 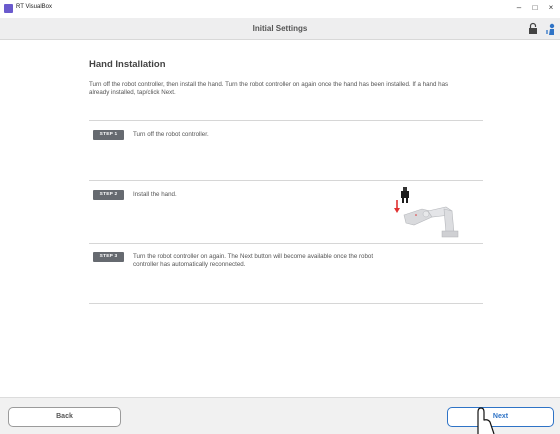 I want to click on back-button: Back, so click(x=64, y=417).